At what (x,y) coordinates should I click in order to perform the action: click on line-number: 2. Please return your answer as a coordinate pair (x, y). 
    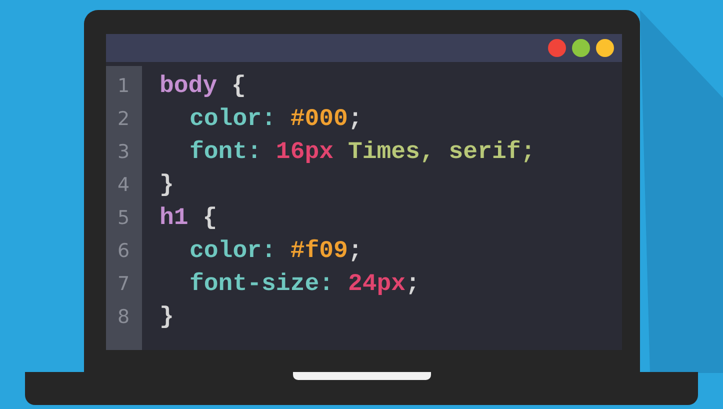
    Looking at the image, I should click on (123, 119).